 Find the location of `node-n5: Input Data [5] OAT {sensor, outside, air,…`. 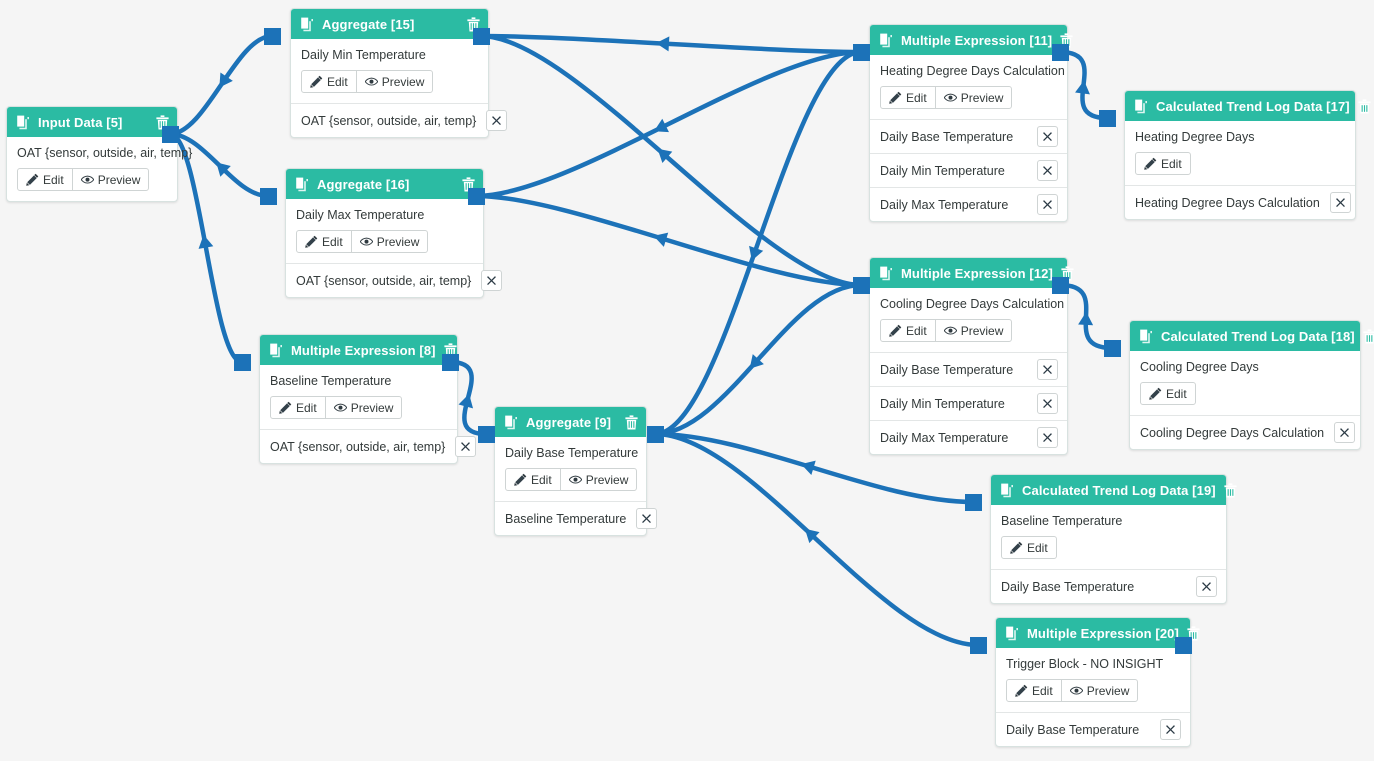

node-n5: Input Data [5] OAT {sensor, outside, air,… is located at coordinates (99, 154).